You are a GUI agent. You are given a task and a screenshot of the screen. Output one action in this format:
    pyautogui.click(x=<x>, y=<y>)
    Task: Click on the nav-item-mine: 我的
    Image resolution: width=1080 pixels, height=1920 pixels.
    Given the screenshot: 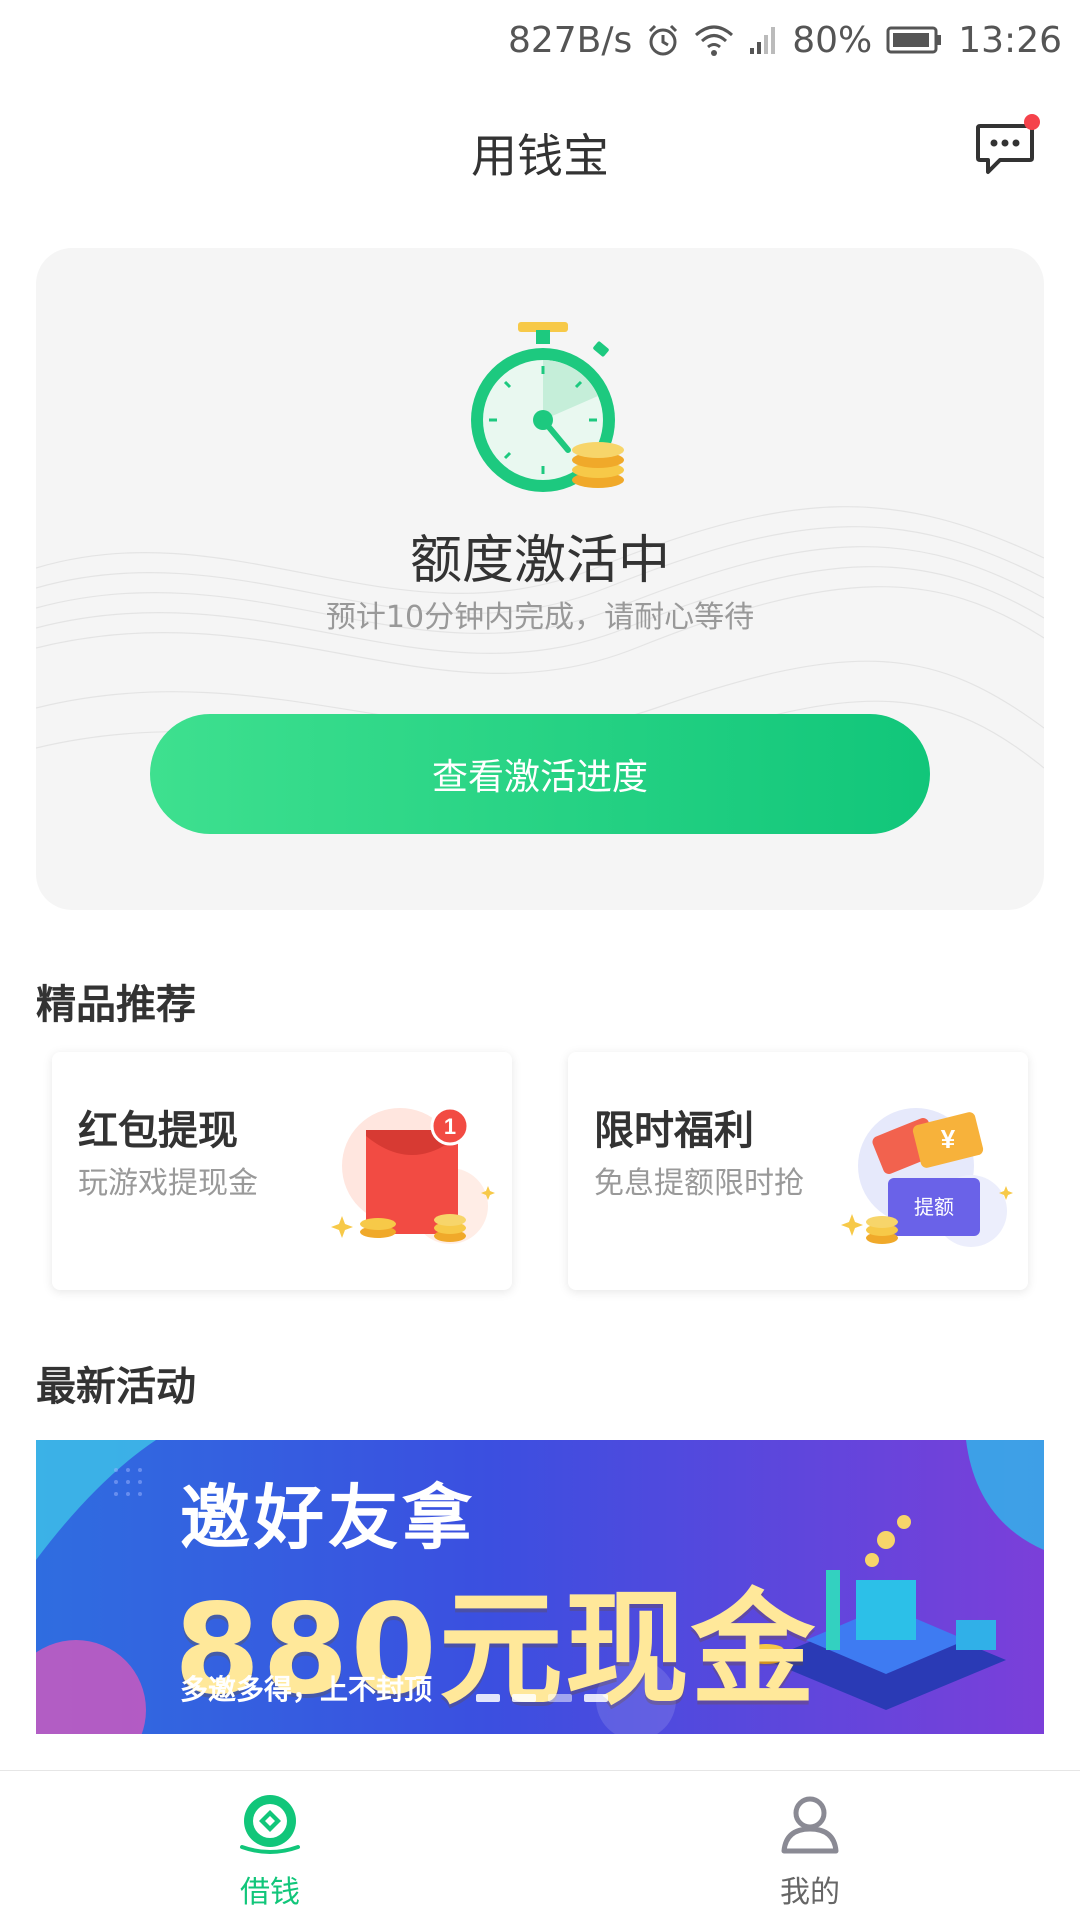 What is the action you would take?
    pyautogui.click(x=810, y=1845)
    